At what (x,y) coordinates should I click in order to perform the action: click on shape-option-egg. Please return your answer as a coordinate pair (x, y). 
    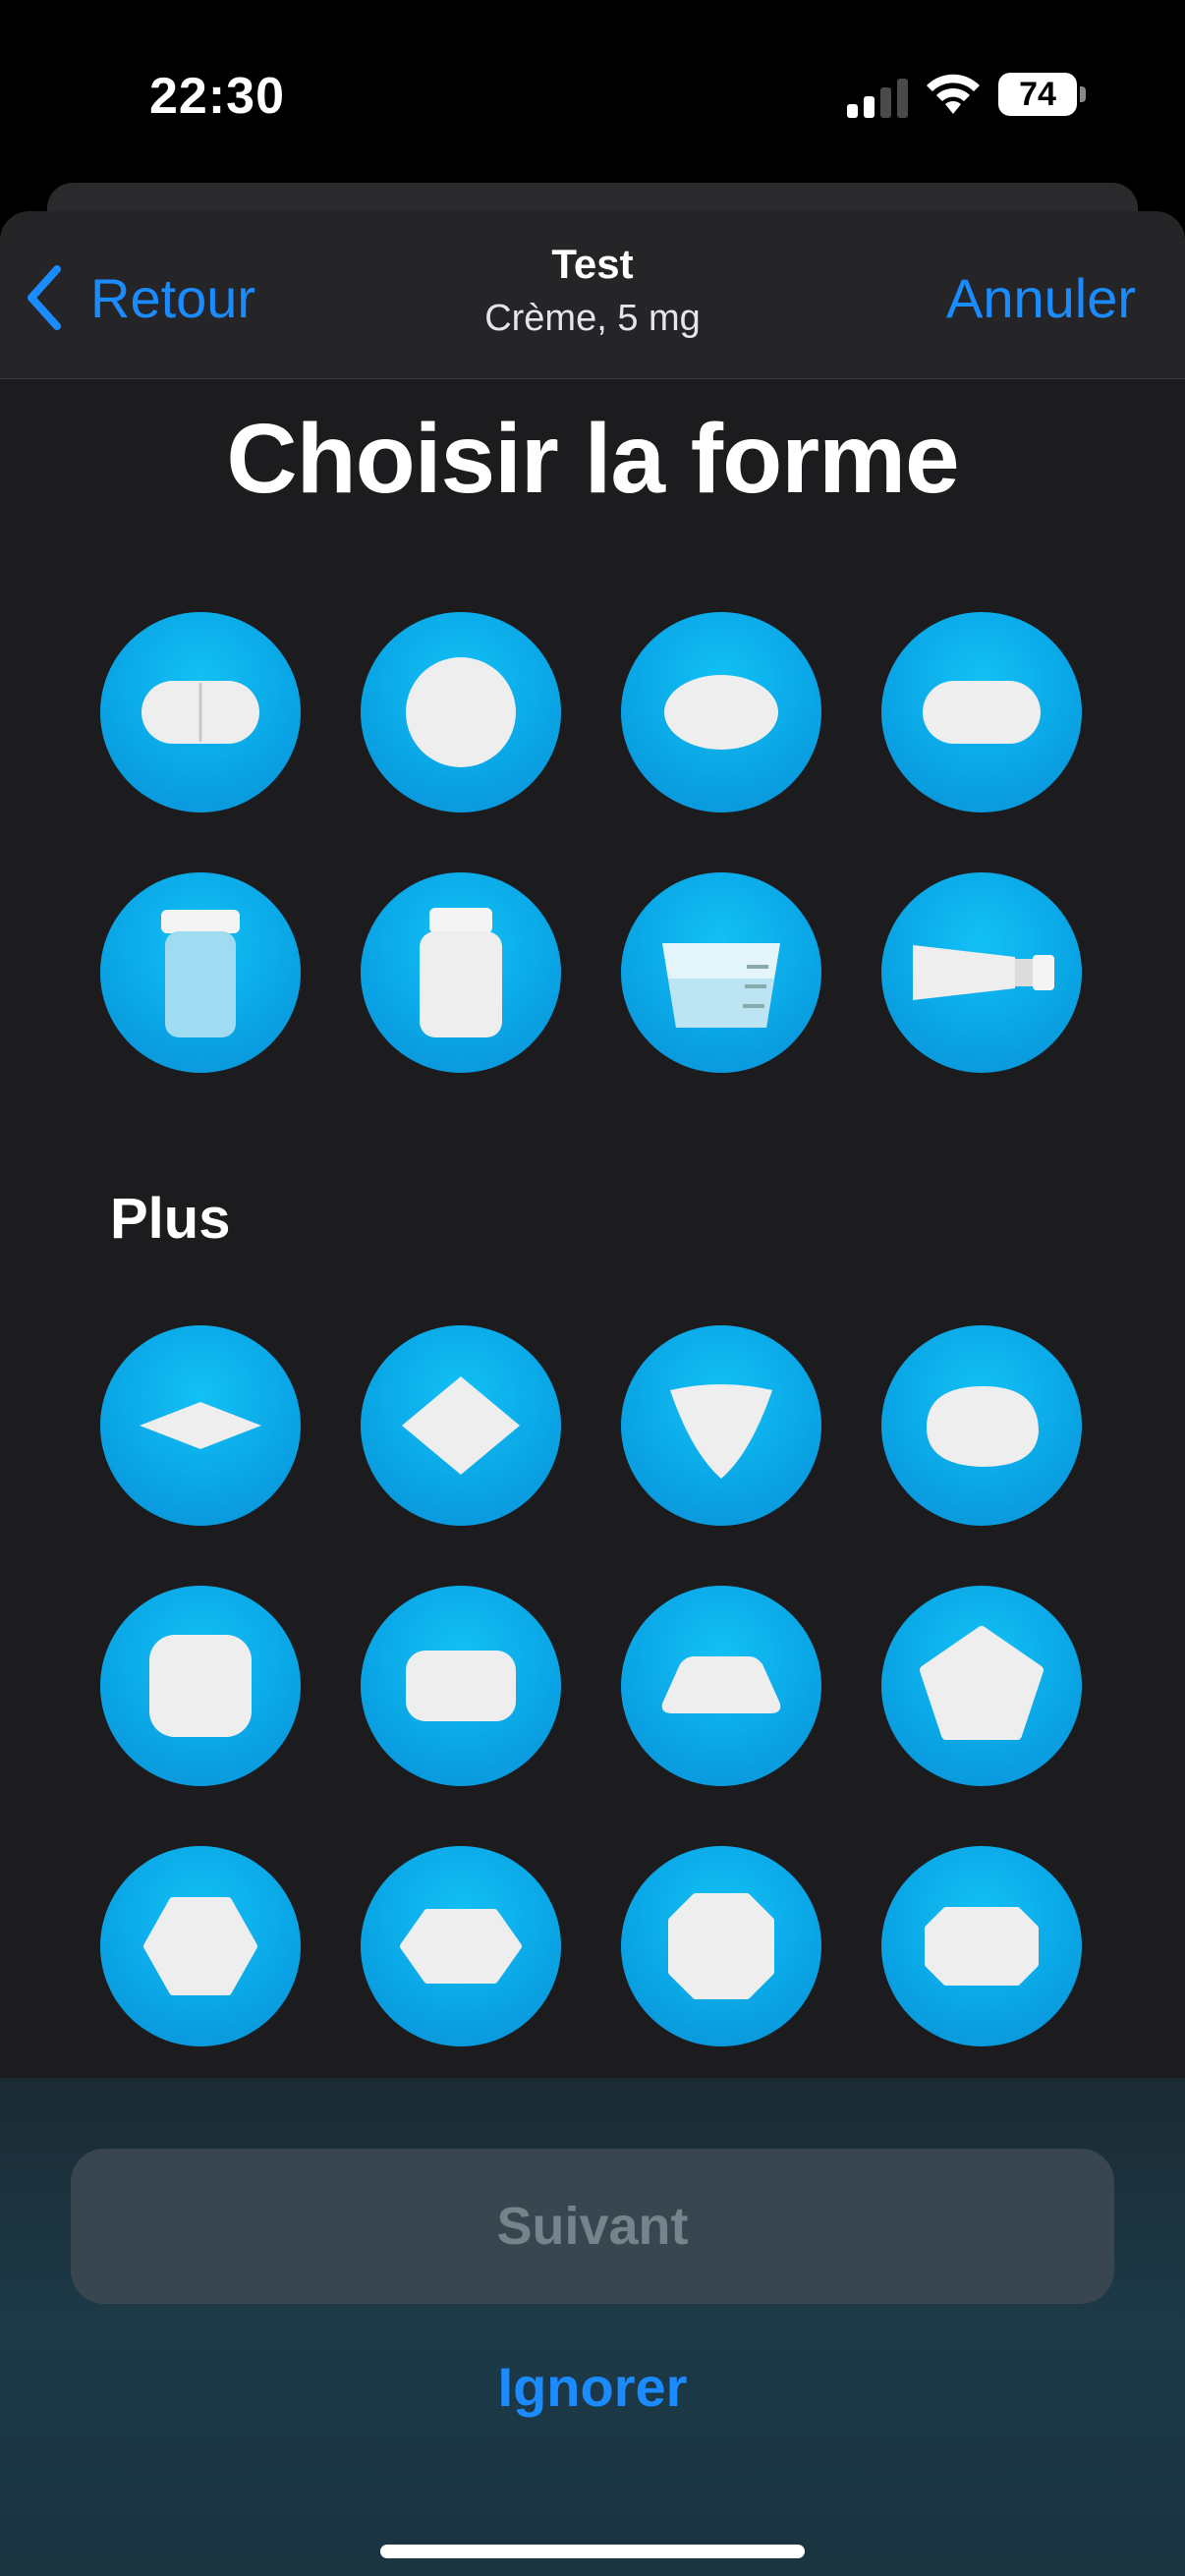
    Looking at the image, I should click on (982, 1425).